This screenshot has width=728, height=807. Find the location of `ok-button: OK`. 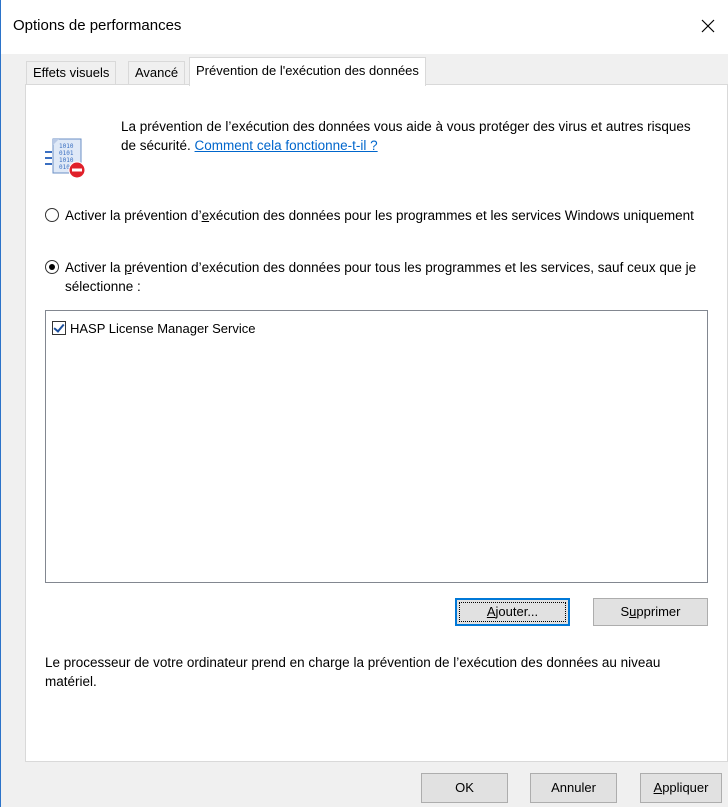

ok-button: OK is located at coordinates (464, 788).